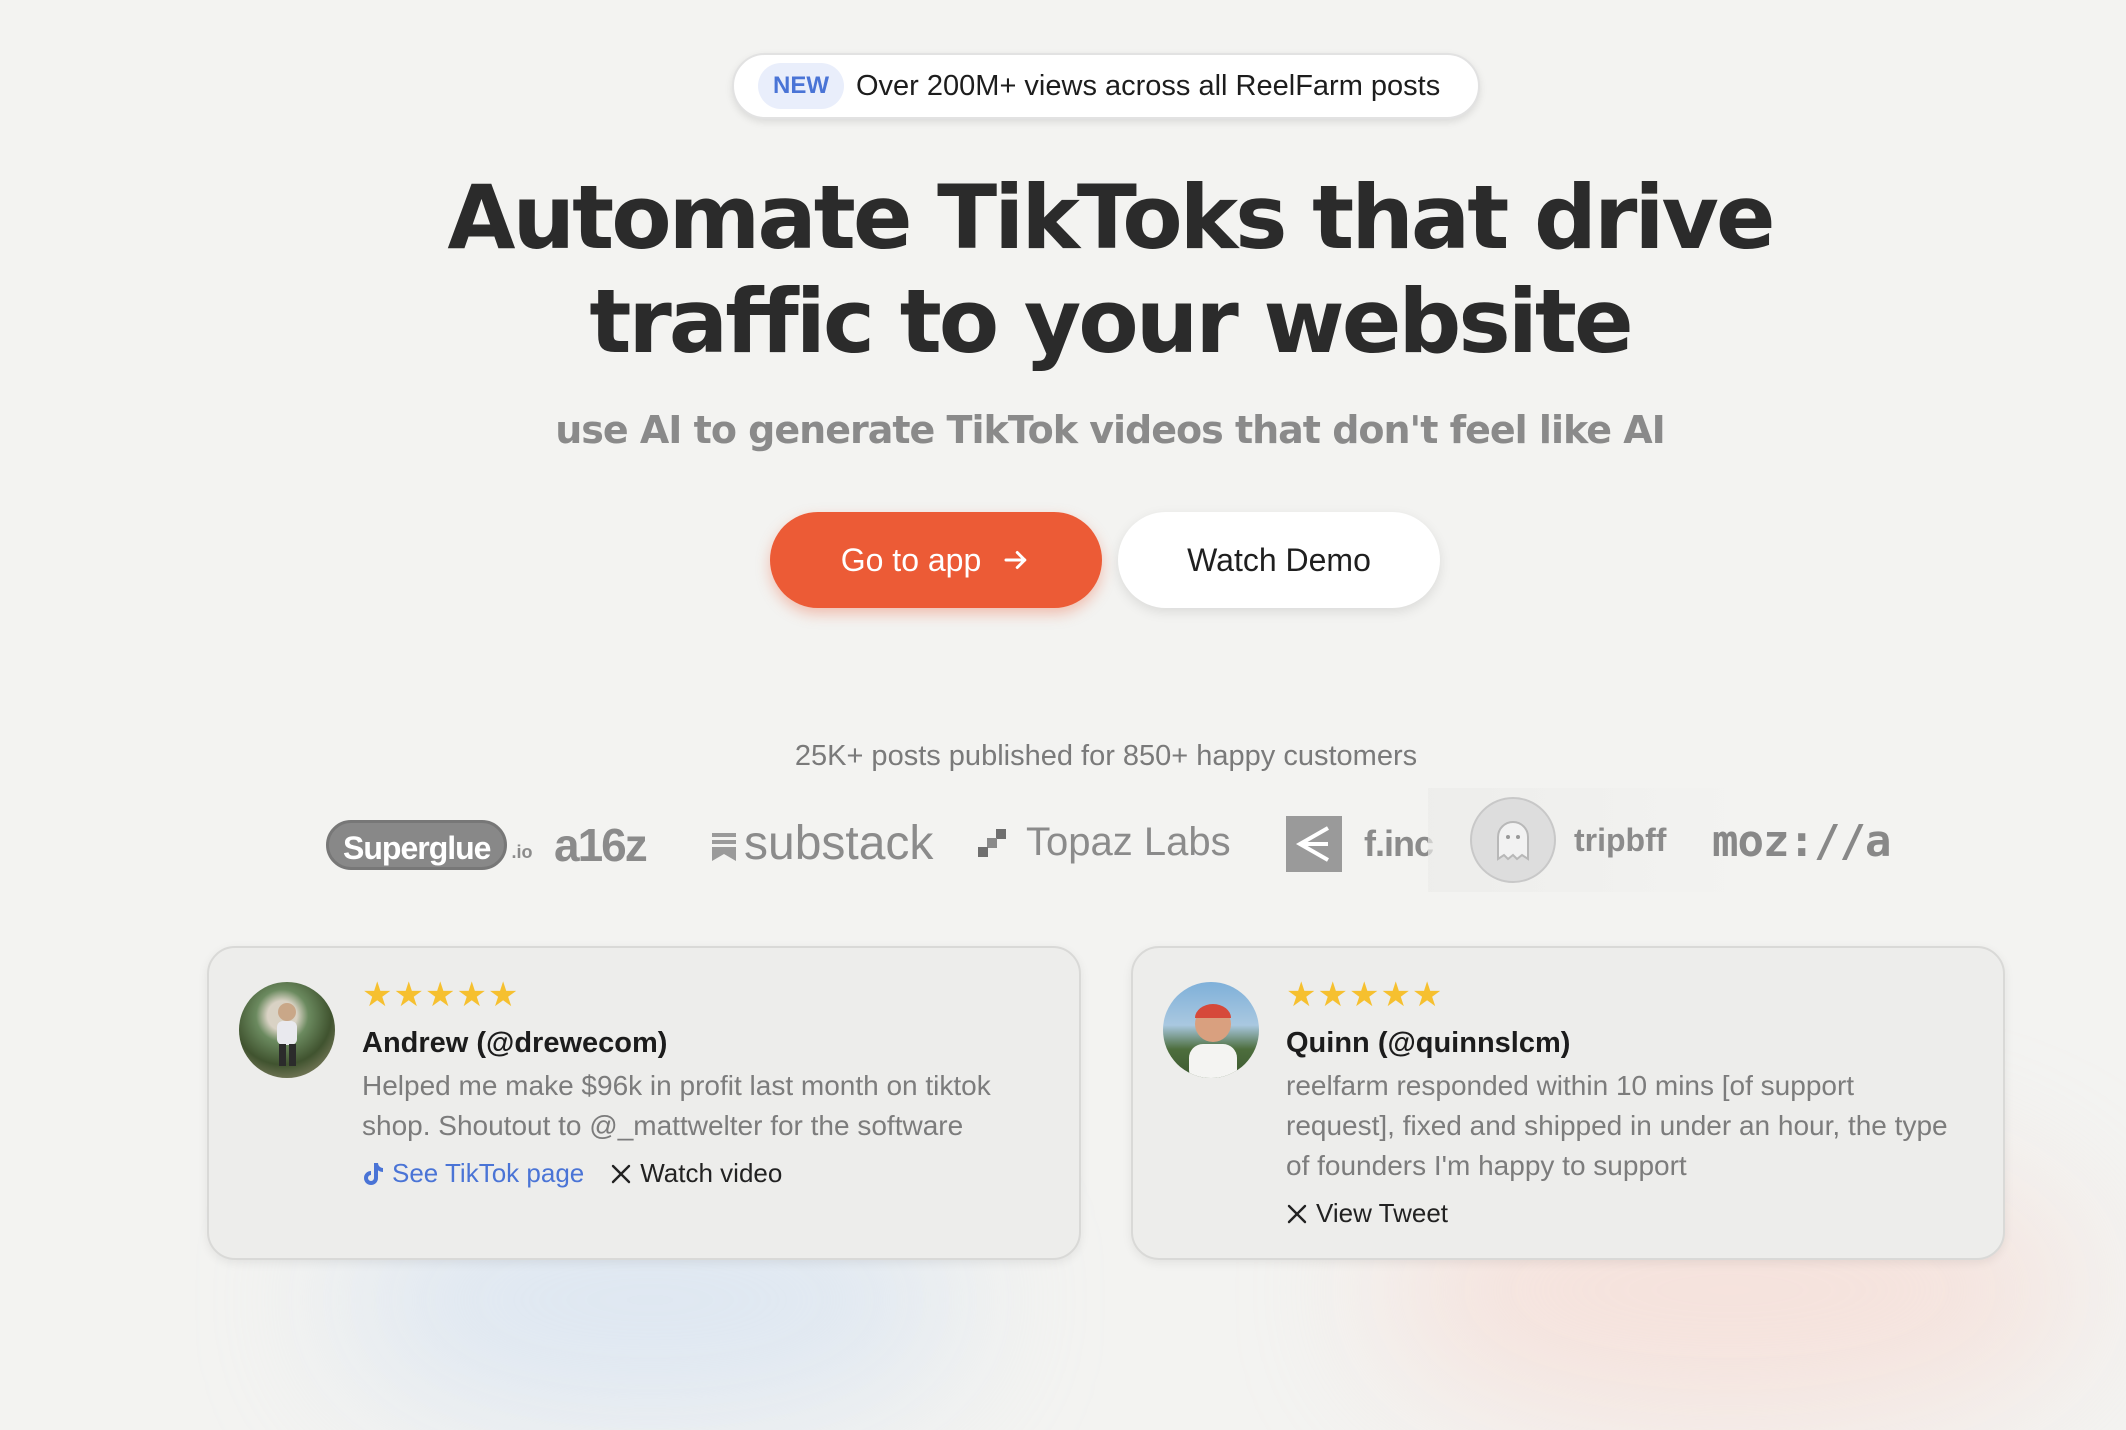 This screenshot has height=1430, width=2126. Describe the element at coordinates (839, 843) in the screenshot. I see `substack-wordmark: substack` at that location.